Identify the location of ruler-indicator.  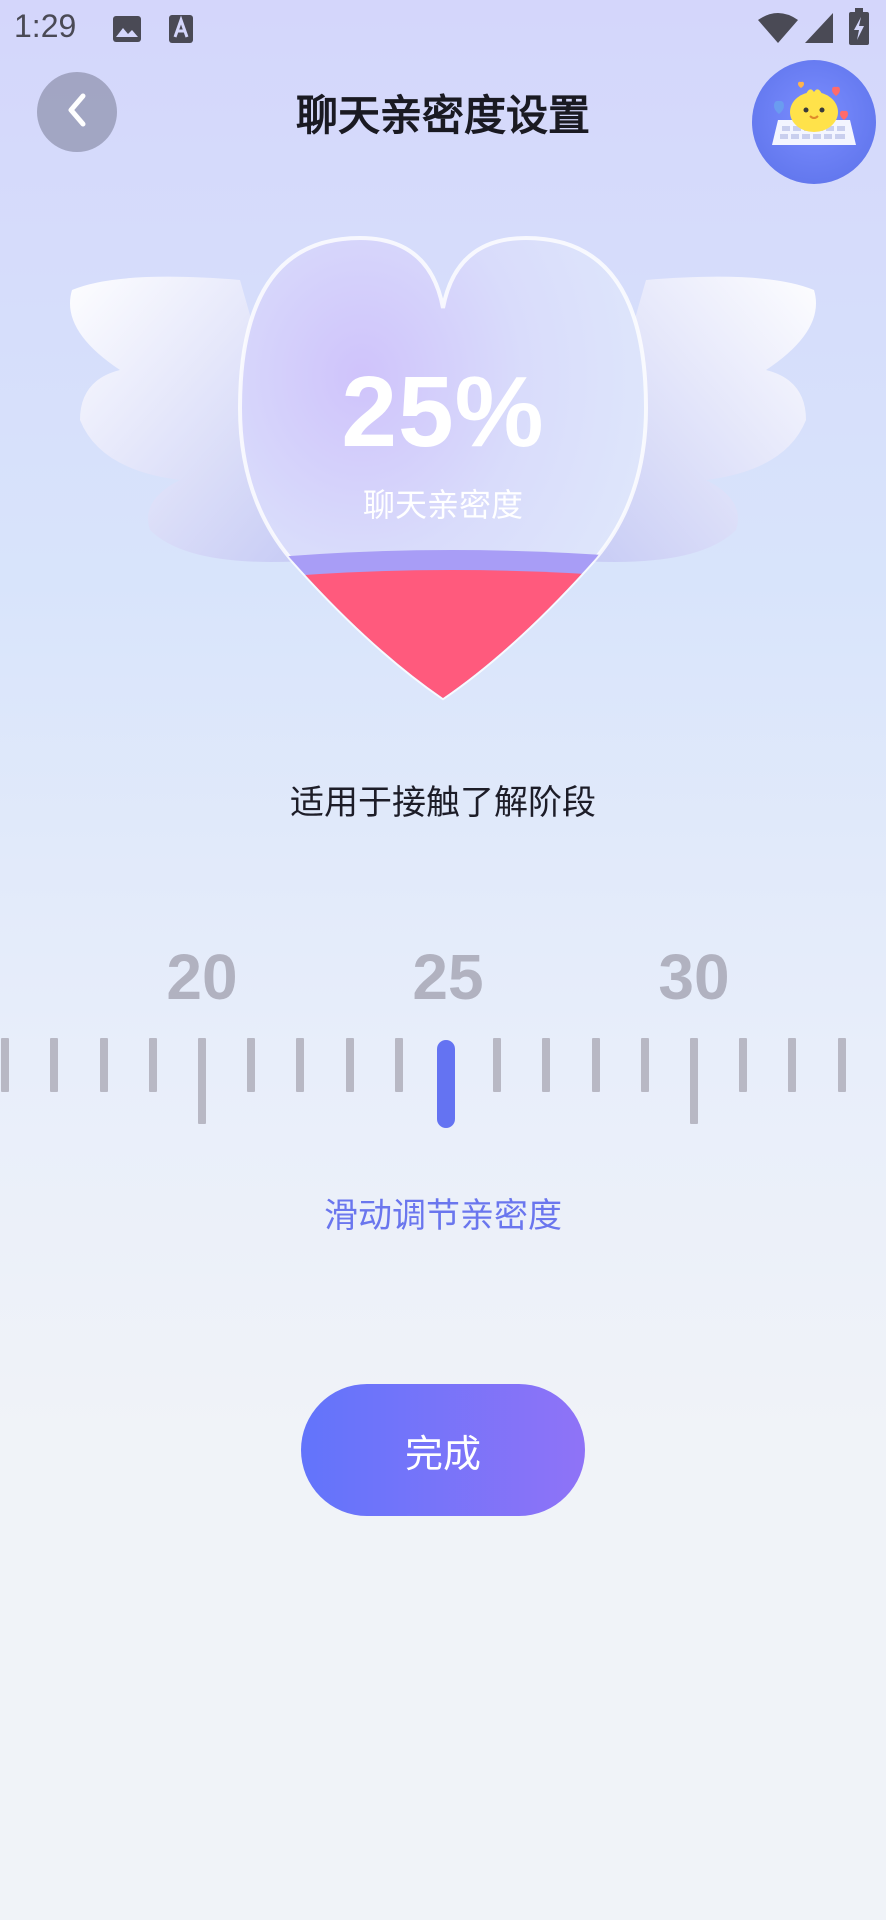
(446, 1084).